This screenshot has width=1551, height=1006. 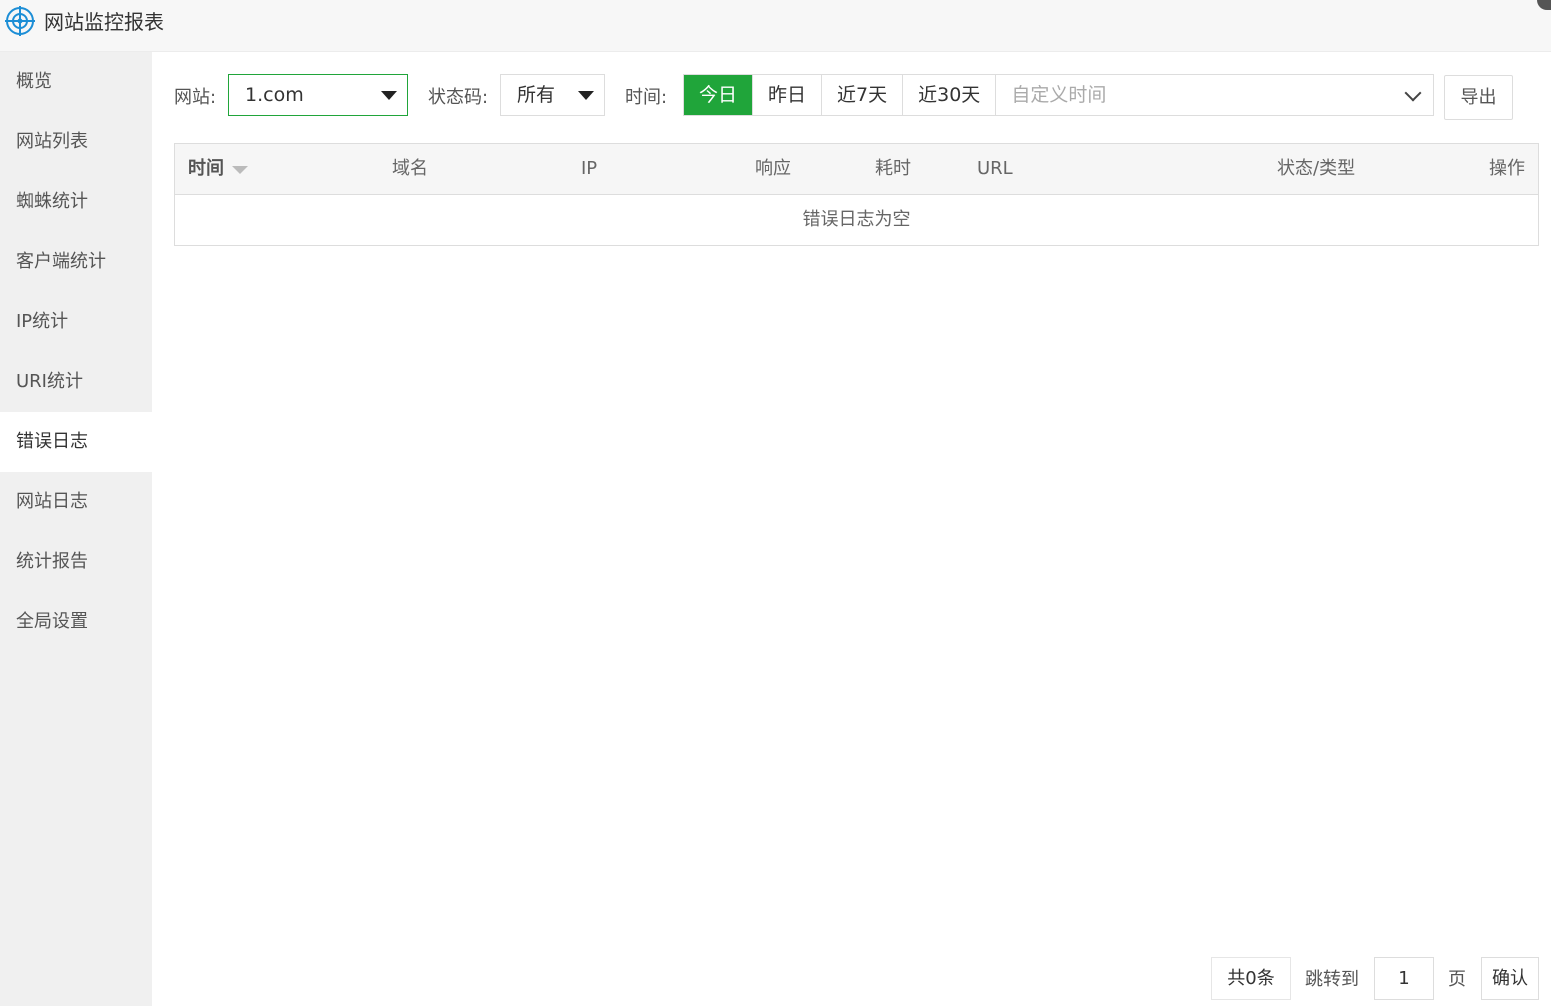 What do you see at coordinates (893, 168) in the screenshot?
I see `column-header-duration: 耗时` at bounding box center [893, 168].